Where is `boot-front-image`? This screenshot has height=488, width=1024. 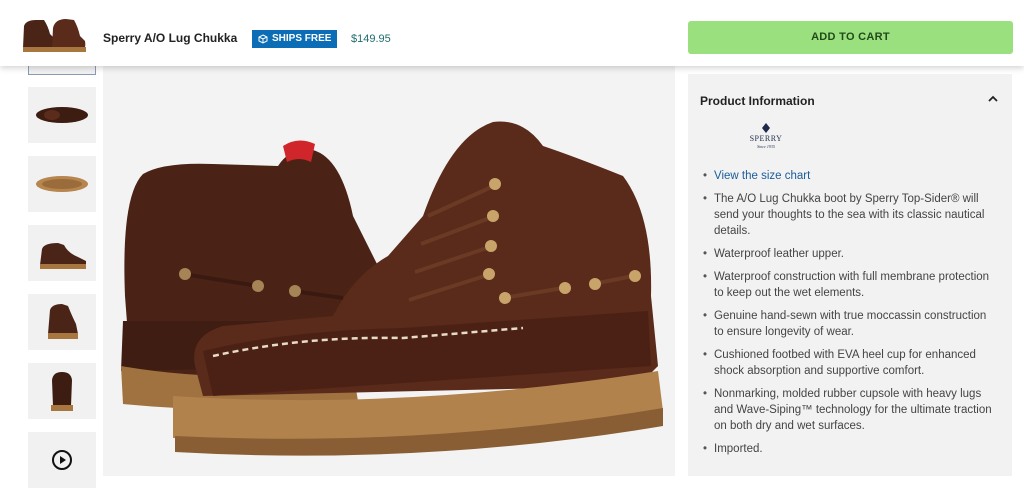
boot-front-image is located at coordinates (62, 391).